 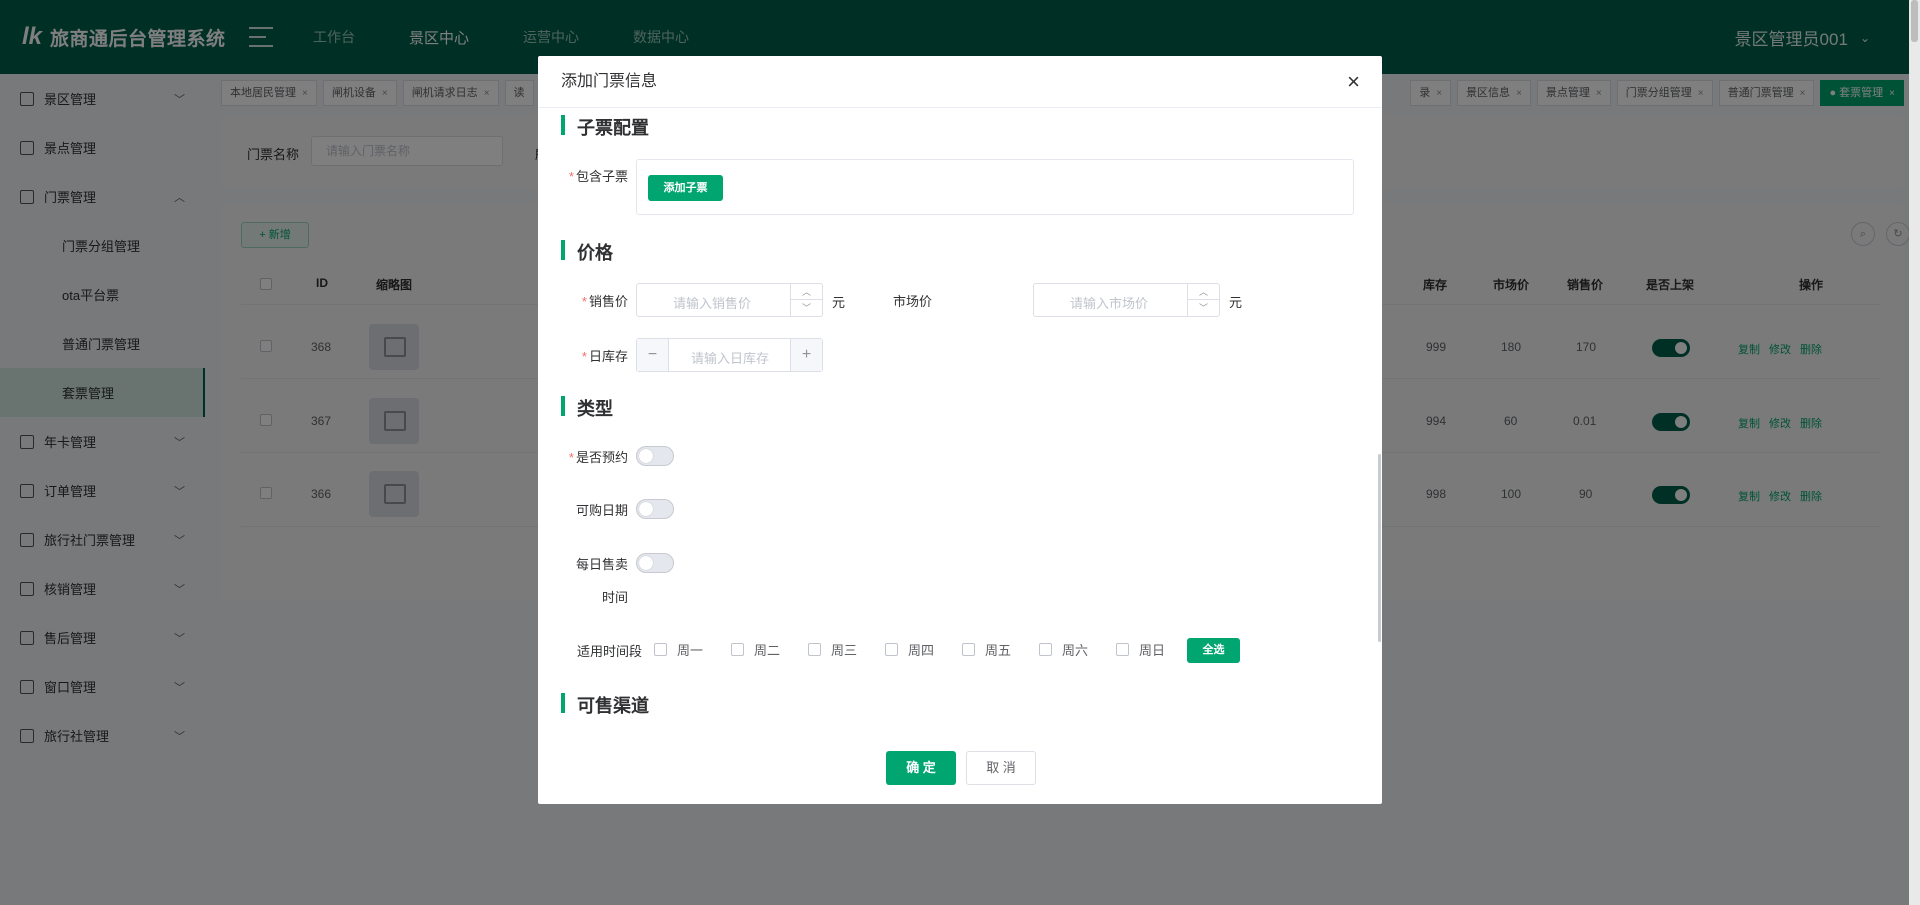 What do you see at coordinates (1213, 650) in the screenshot?
I see `select-all-button: 全选` at bounding box center [1213, 650].